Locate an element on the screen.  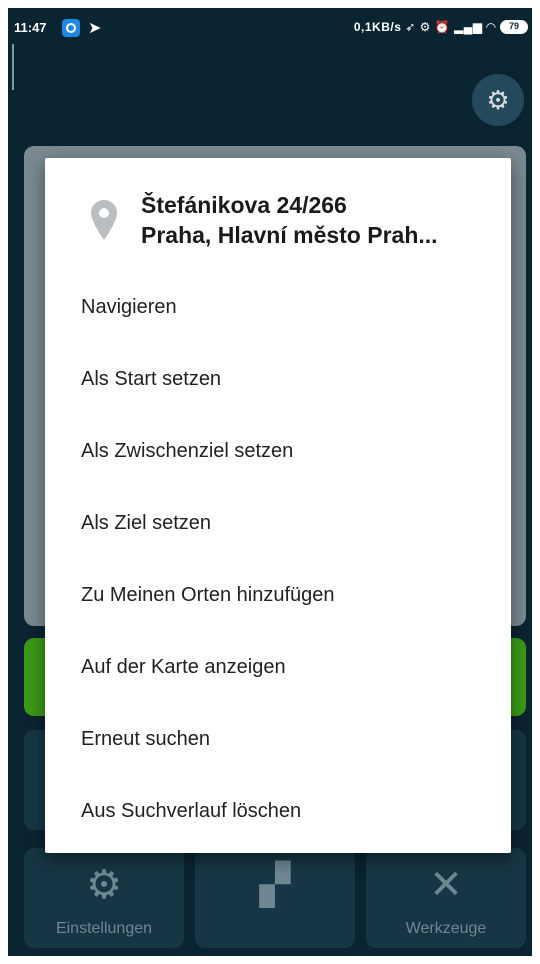
tile-settings-label: Einstellungen is located at coordinates (104, 928).